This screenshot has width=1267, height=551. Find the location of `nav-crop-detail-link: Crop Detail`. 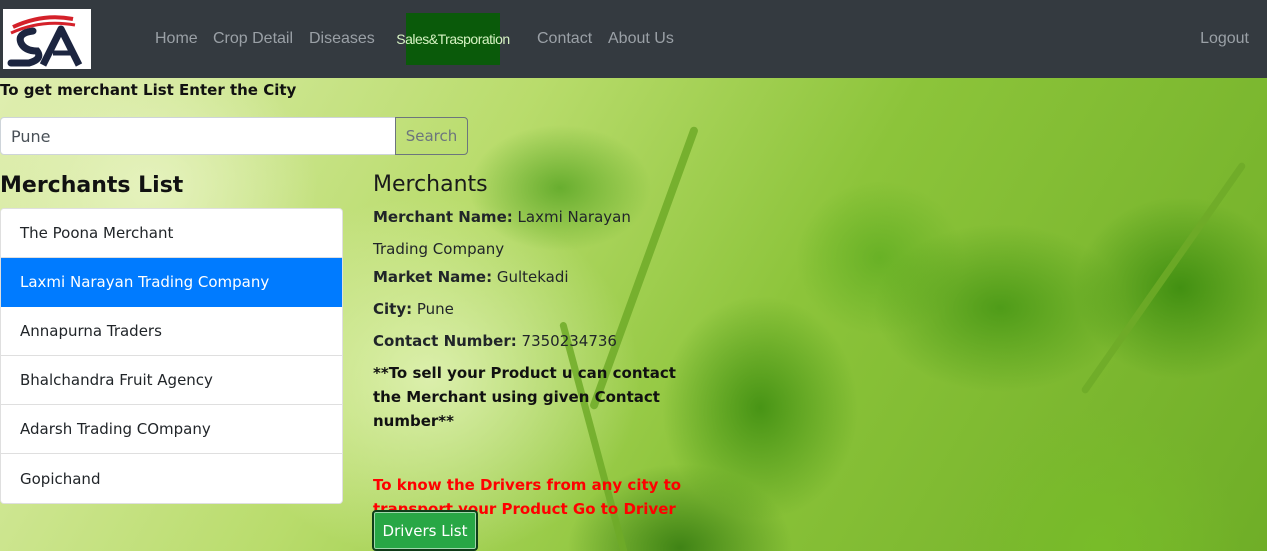

nav-crop-detail-link: Crop Detail is located at coordinates (253, 39).